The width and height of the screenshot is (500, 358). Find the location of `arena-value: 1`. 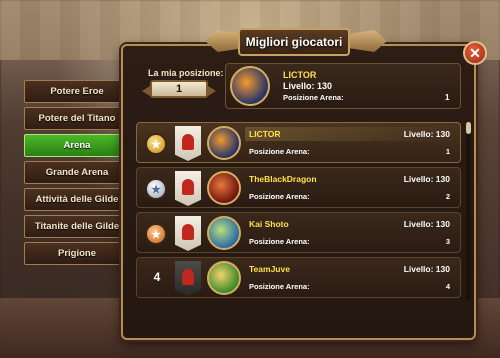

arena-value: 1 is located at coordinates (447, 151).